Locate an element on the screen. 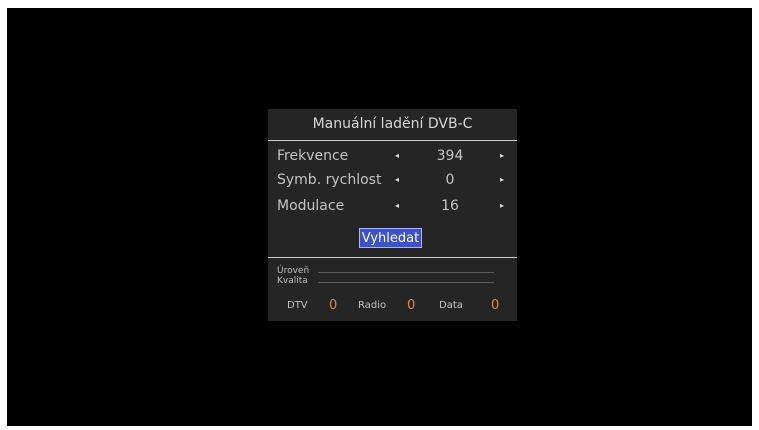 Image resolution: width=759 pixels, height=430 pixels. symbol-rate-label: Symb. rychlost is located at coordinates (329, 180).